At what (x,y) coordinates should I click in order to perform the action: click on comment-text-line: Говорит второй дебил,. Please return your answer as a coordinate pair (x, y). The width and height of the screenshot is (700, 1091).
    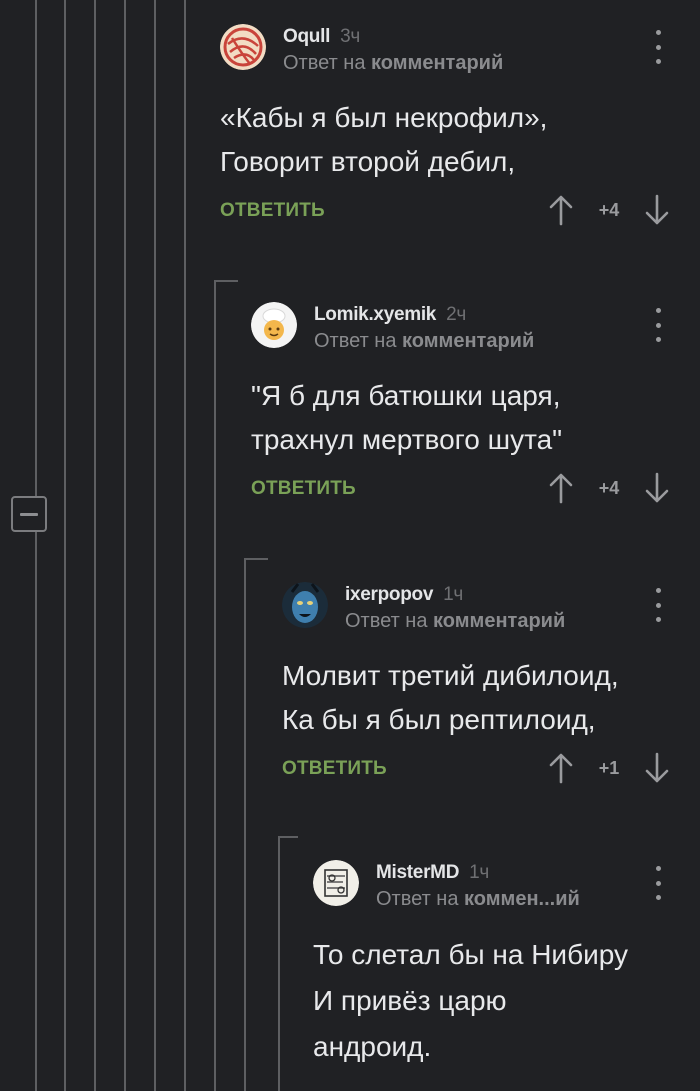
    Looking at the image, I should click on (368, 161).